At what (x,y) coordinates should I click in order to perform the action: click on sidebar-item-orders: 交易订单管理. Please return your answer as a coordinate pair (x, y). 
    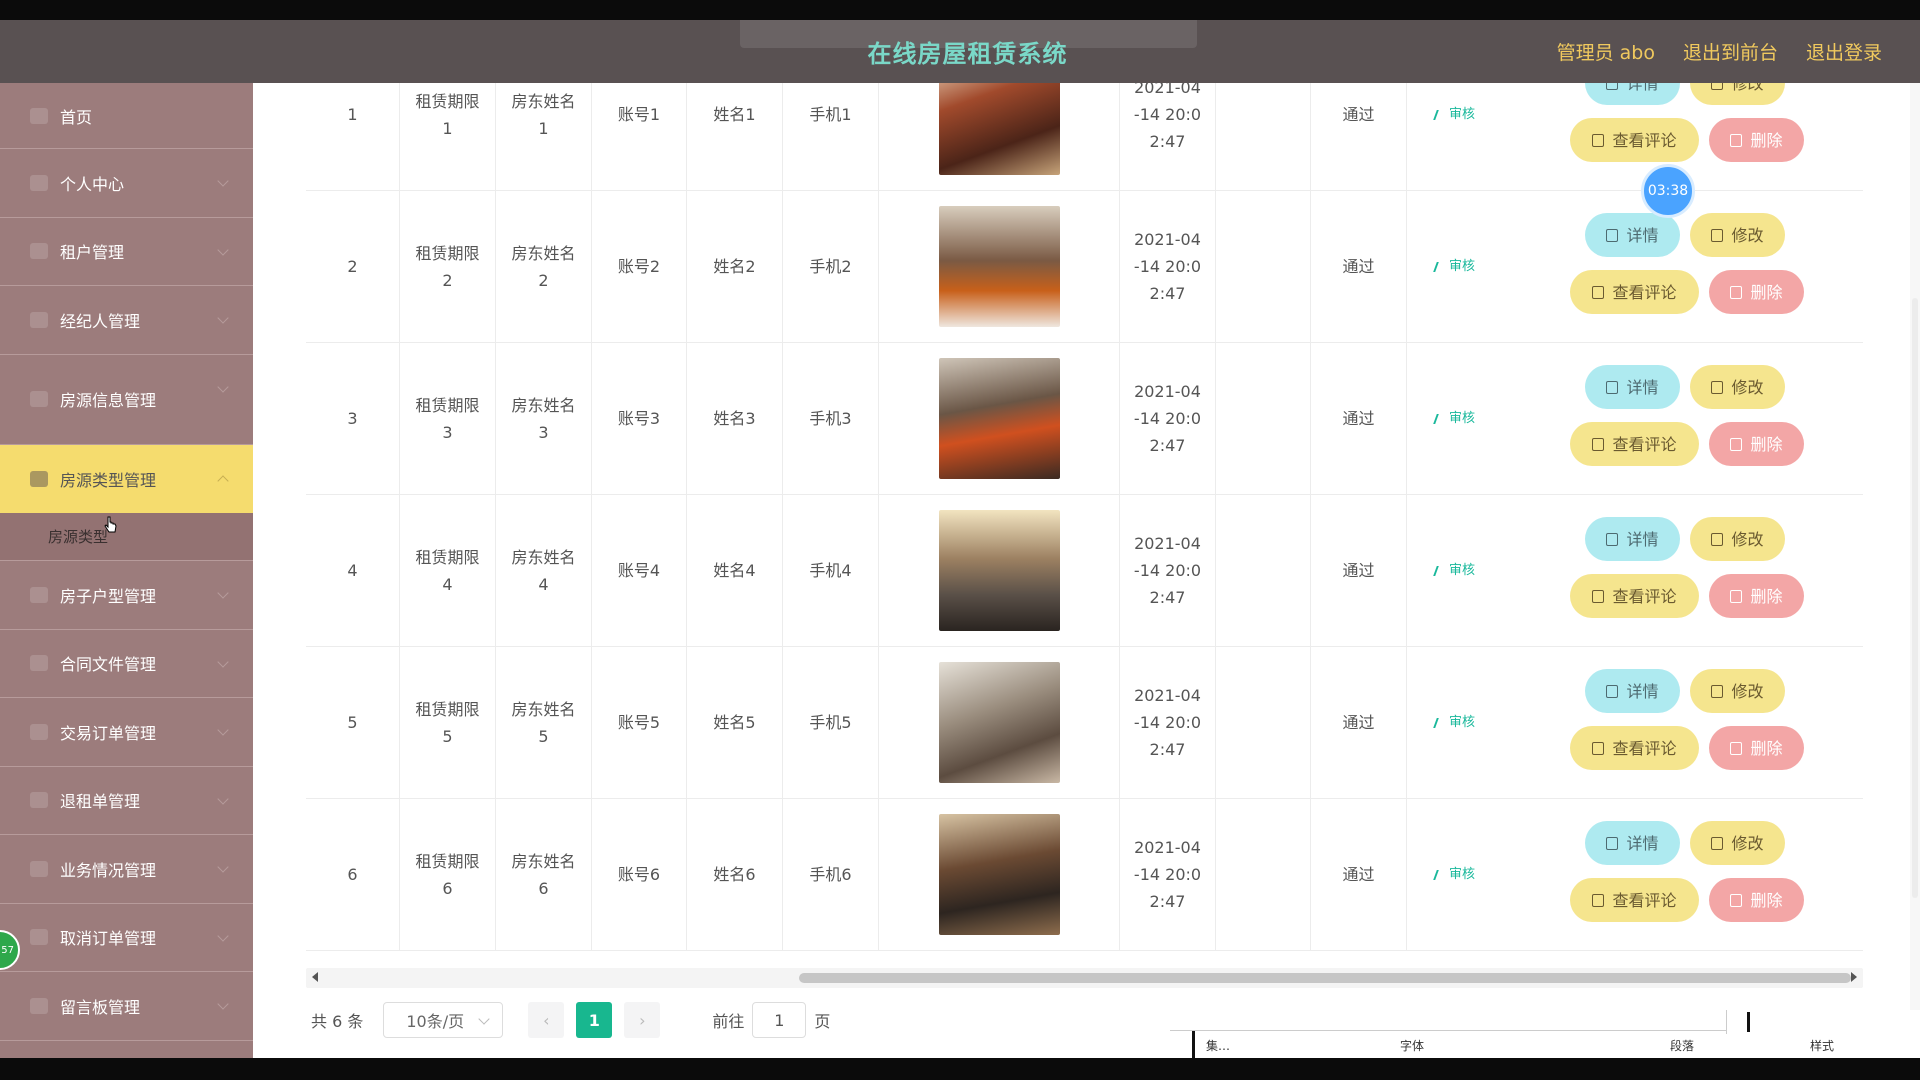
    Looking at the image, I should click on (126, 732).